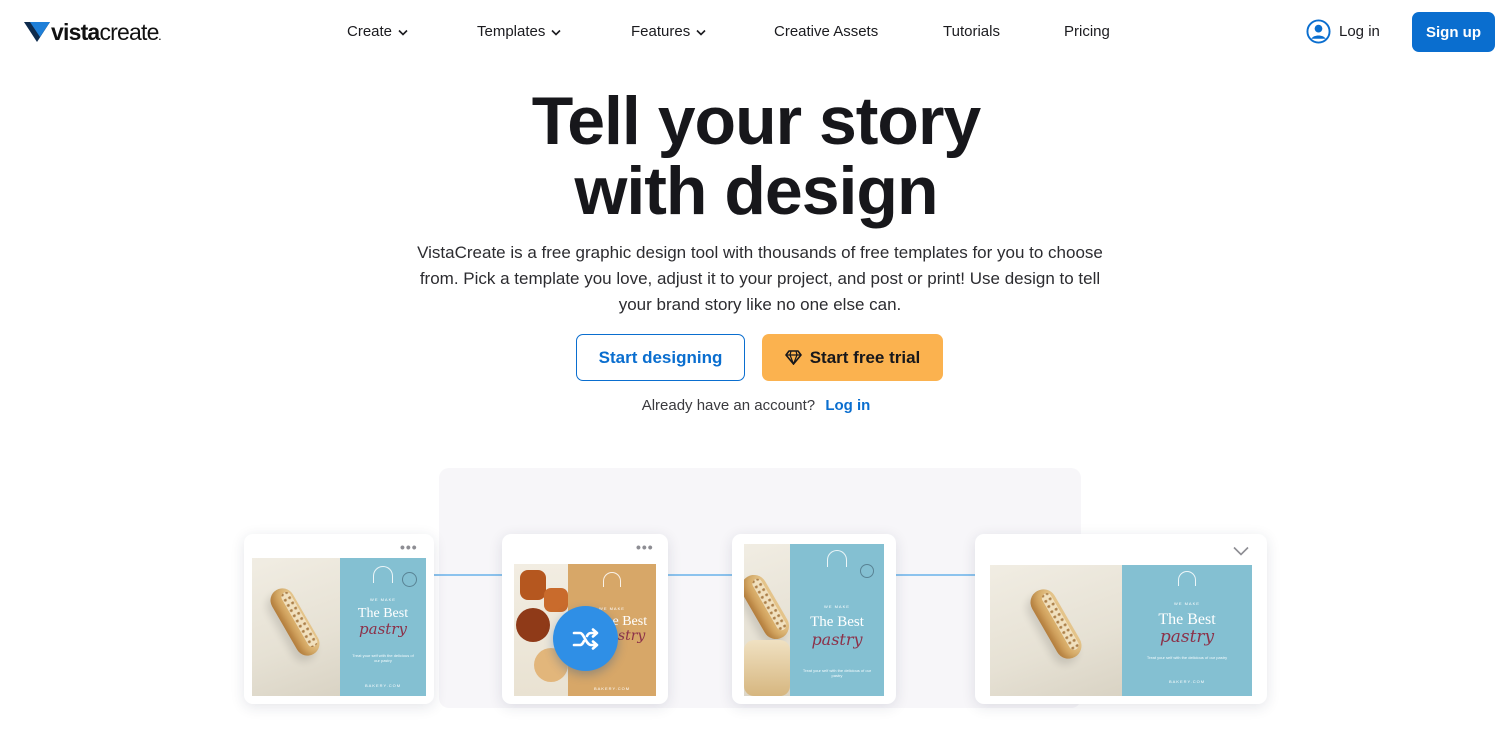 The height and width of the screenshot is (737, 1512). I want to click on nav-tutorials: Tutorials, so click(971, 32).